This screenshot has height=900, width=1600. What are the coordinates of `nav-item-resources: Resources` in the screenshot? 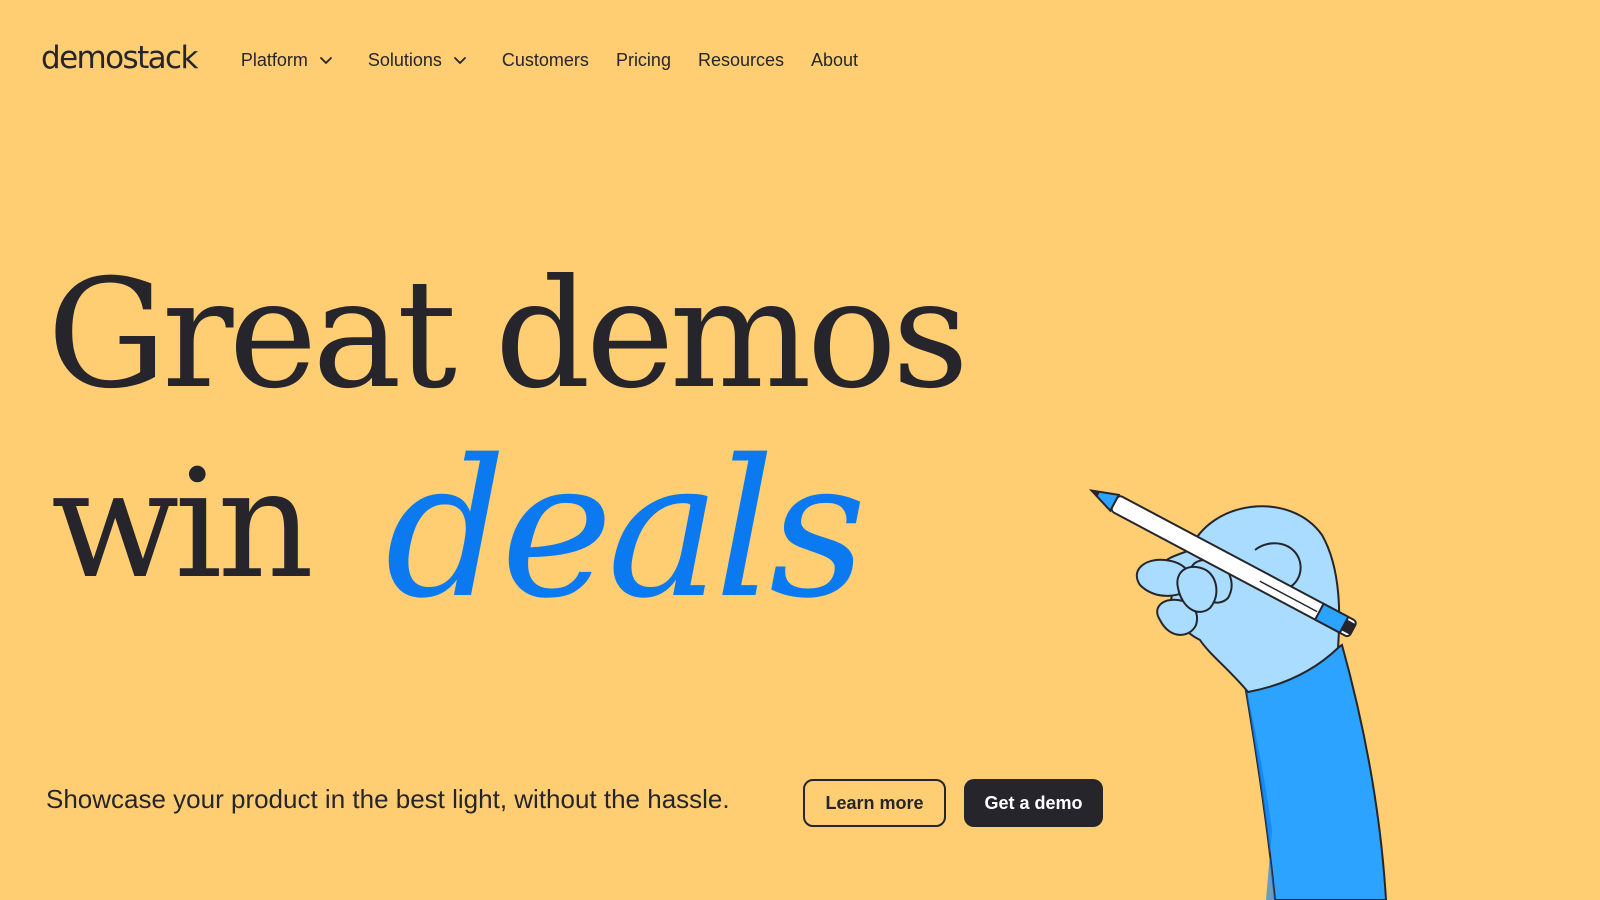 It's located at (741, 60).